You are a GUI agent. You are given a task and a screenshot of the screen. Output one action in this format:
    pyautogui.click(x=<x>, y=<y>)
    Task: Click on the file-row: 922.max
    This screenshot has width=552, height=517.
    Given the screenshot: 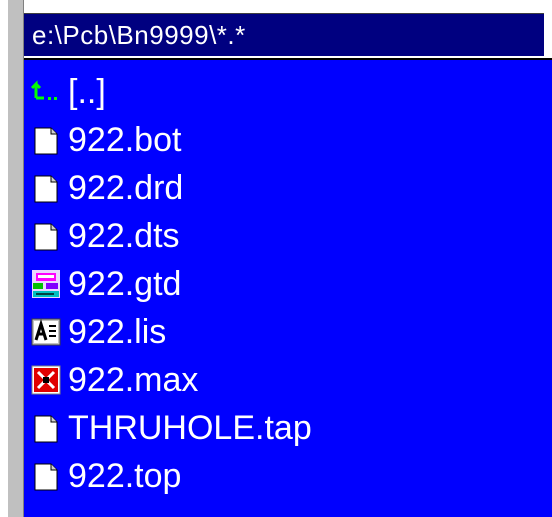 What is the action you would take?
    pyautogui.click(x=171, y=380)
    